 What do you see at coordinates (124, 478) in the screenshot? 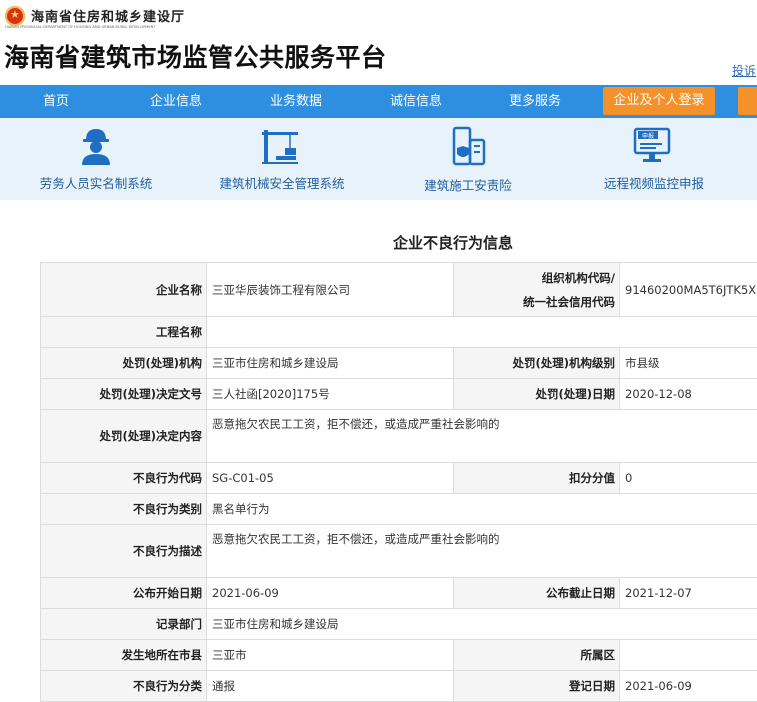
I see `behavior-code-label: 不良行为代码` at bounding box center [124, 478].